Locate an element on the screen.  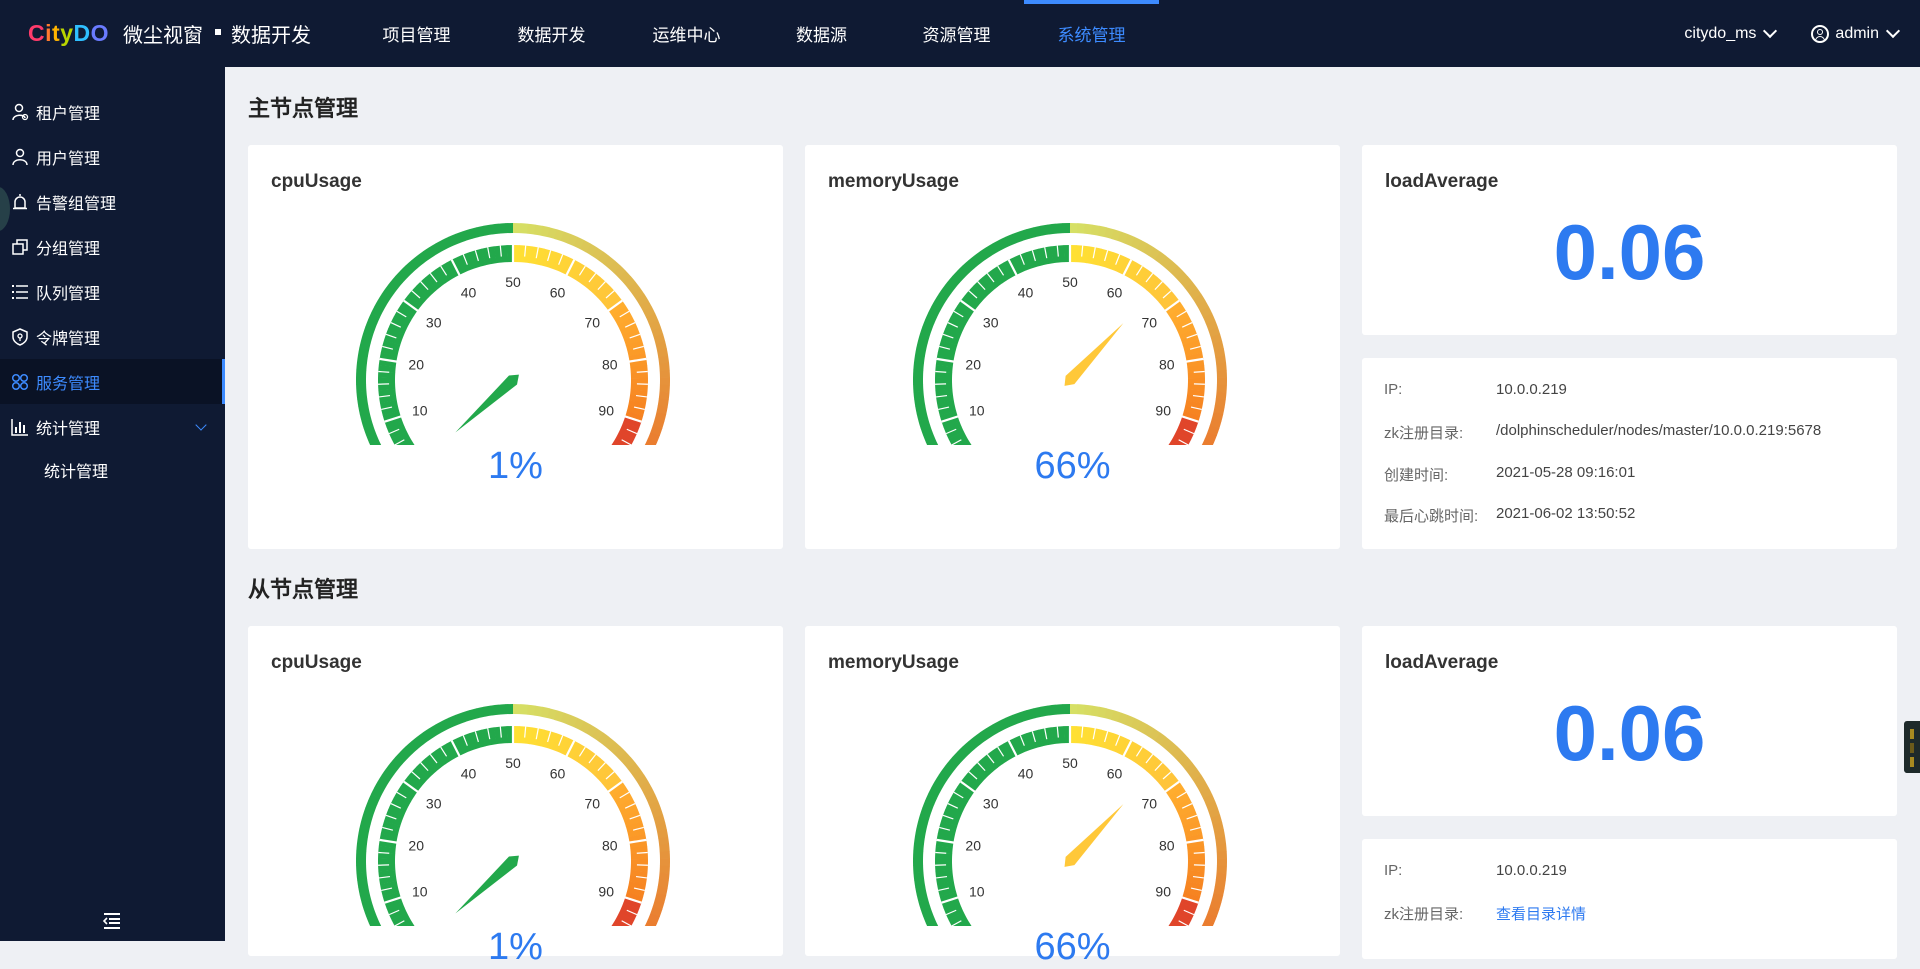
sidebar-subitem-stats: 统计管理 is located at coordinates (112, 469).